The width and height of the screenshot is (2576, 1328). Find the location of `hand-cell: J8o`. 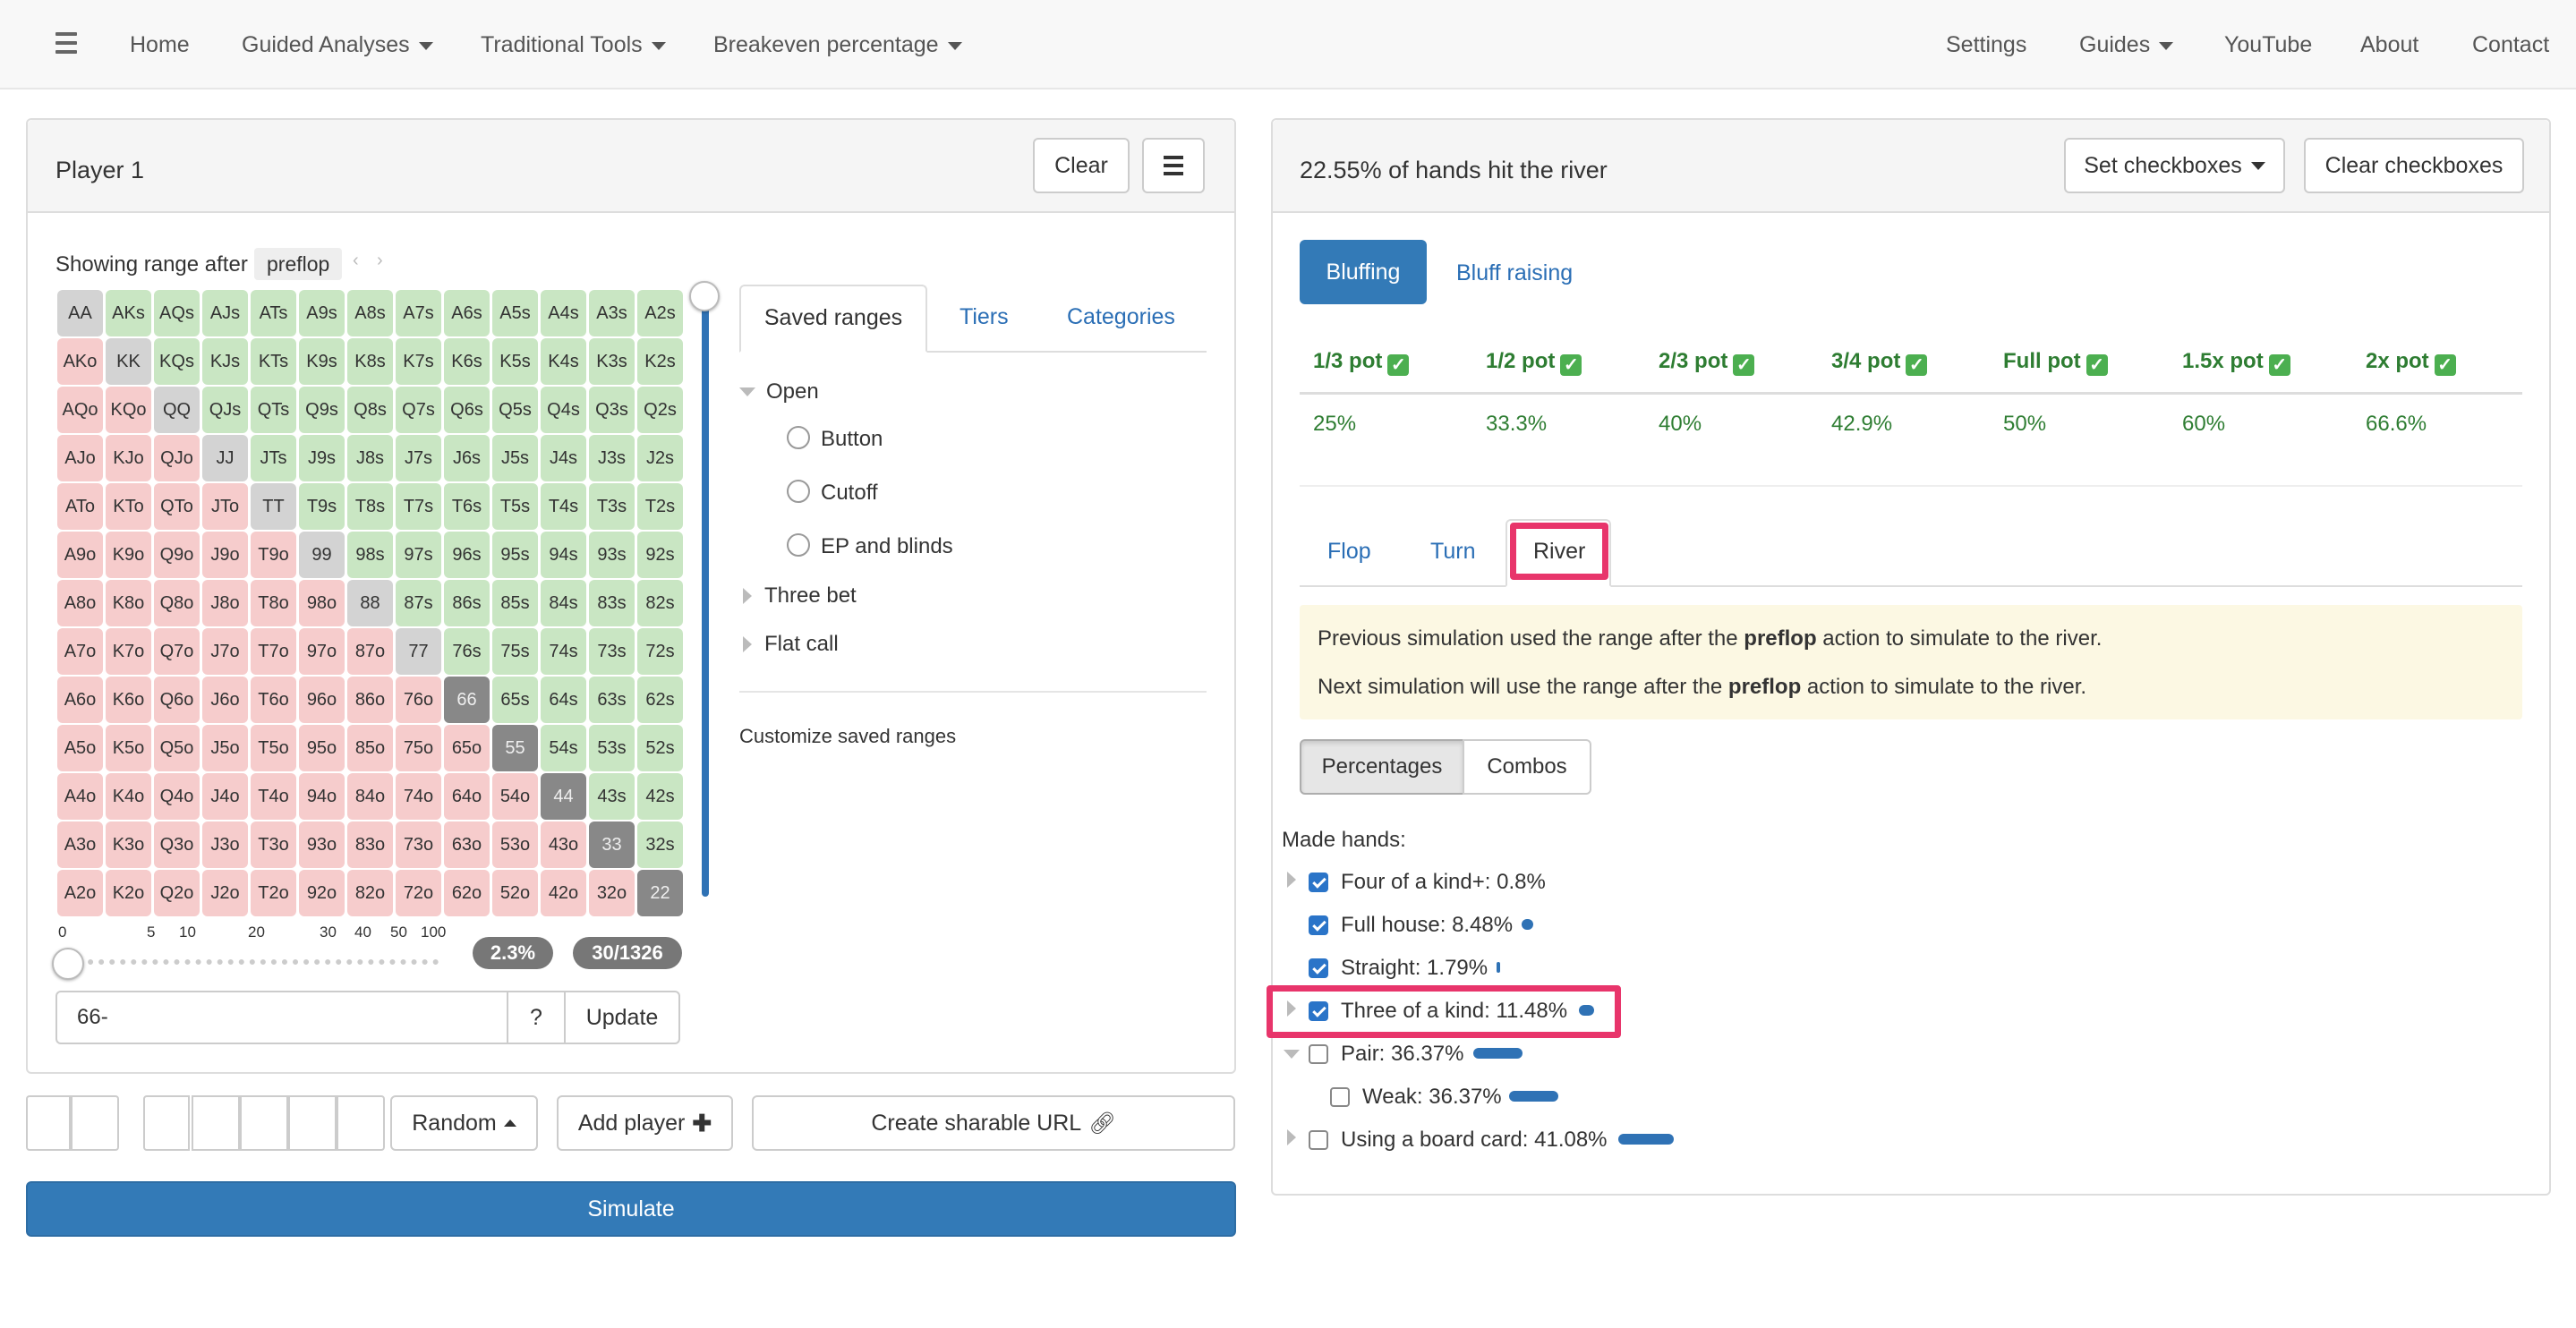

hand-cell: J8o is located at coordinates (225, 603).